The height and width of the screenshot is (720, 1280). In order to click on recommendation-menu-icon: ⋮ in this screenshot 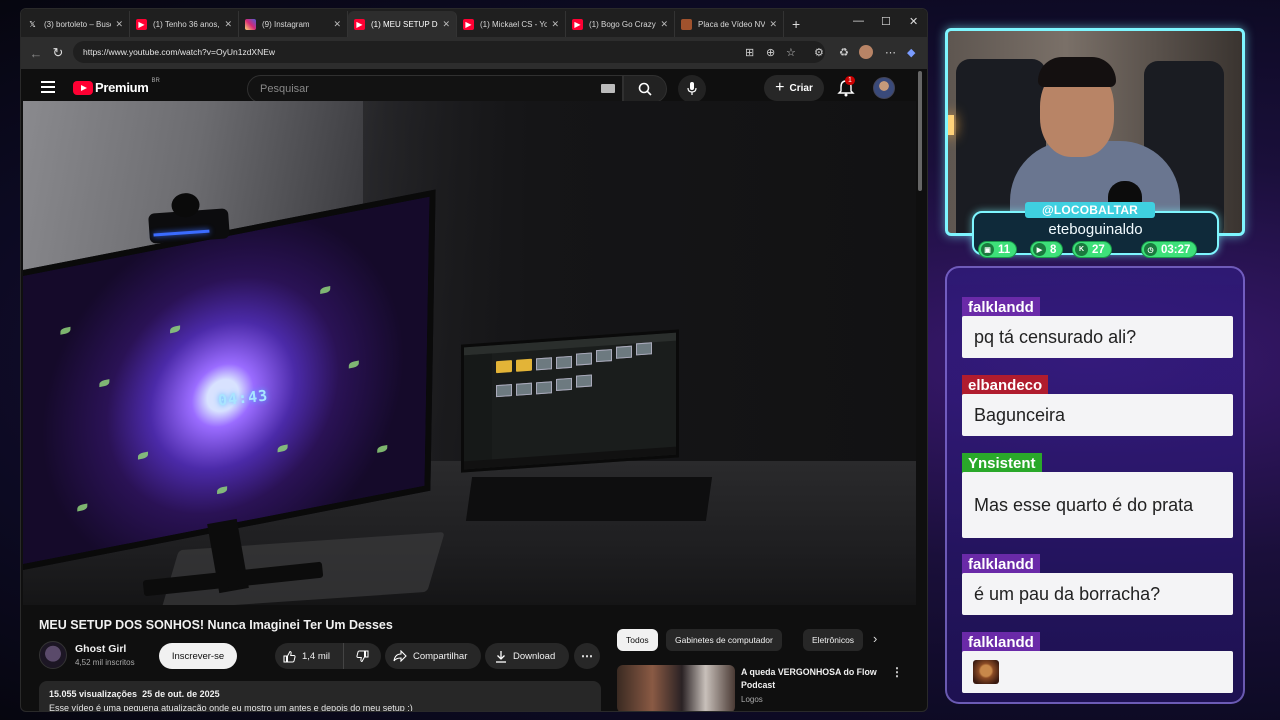, I will do `click(897, 672)`.